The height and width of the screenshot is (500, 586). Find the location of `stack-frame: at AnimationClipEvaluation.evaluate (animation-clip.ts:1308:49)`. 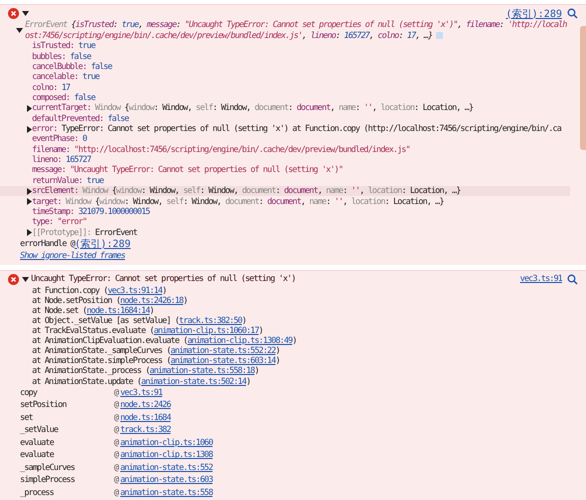

stack-frame: at AnimationClipEvaluation.evaluate (animation-clip.ts:1308:49) is located at coordinates (148, 341).